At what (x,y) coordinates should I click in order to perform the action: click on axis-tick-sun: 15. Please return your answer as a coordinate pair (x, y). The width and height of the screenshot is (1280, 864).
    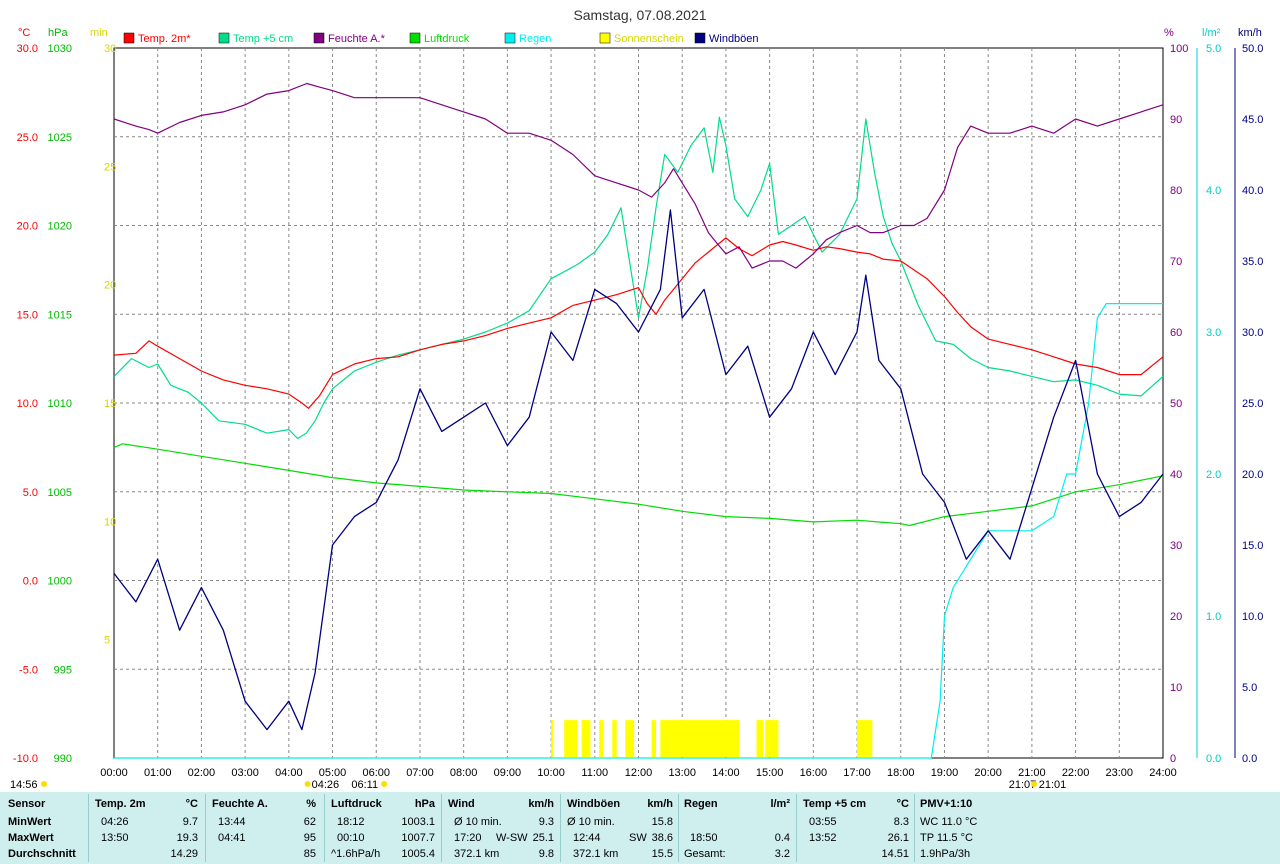
    Looking at the image, I should click on (110, 404).